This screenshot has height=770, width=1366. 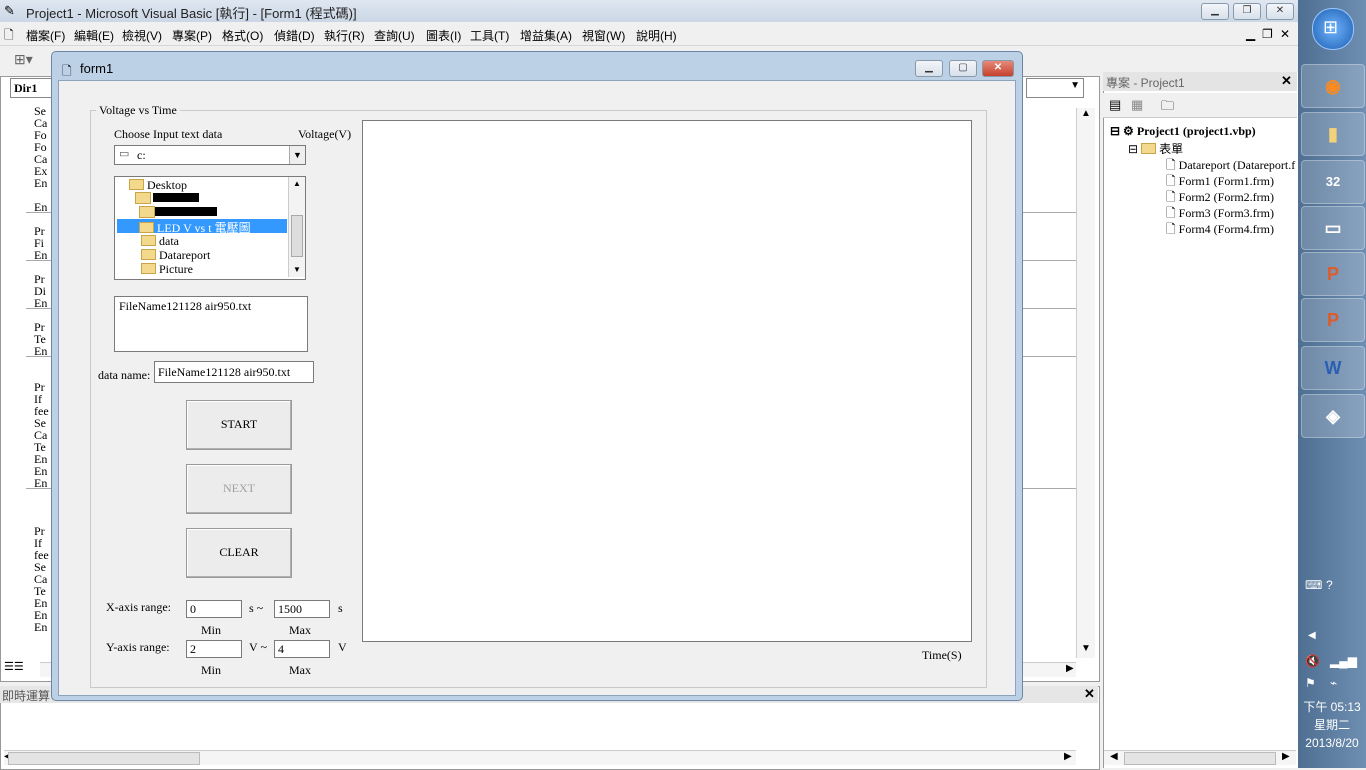 I want to click on dir-item: Desktop, so click(x=158, y=185).